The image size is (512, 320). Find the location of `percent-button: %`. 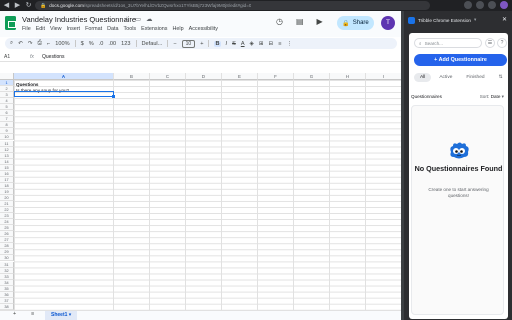

percent-button: % is located at coordinates (91, 44).